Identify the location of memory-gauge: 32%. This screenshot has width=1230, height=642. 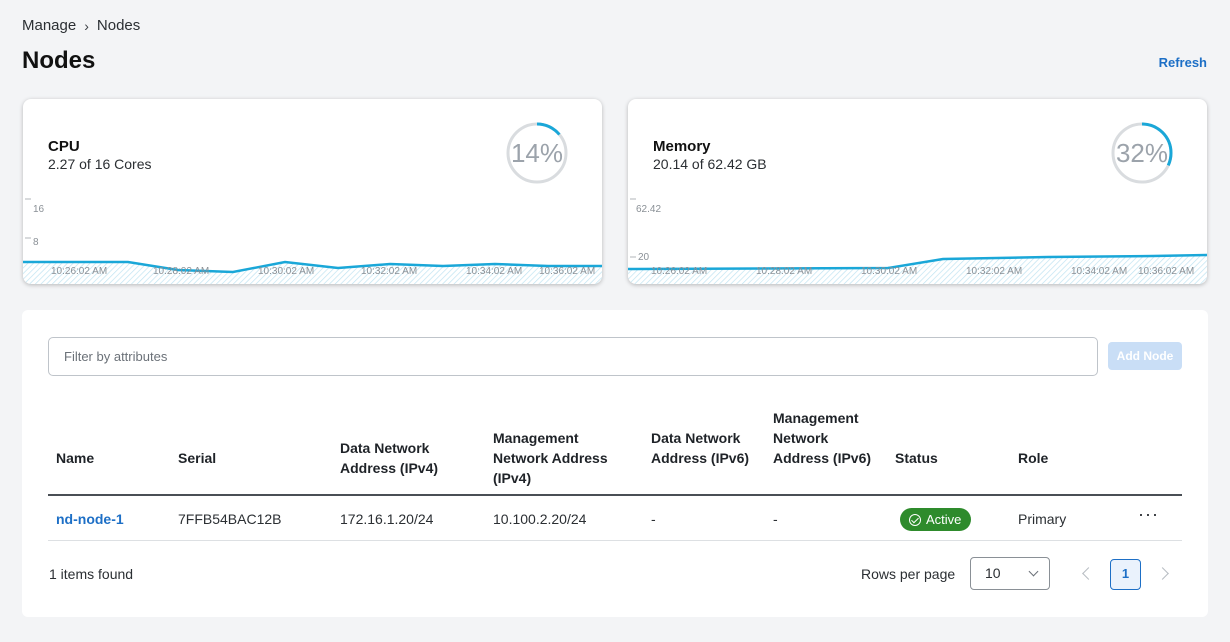
(1142, 153).